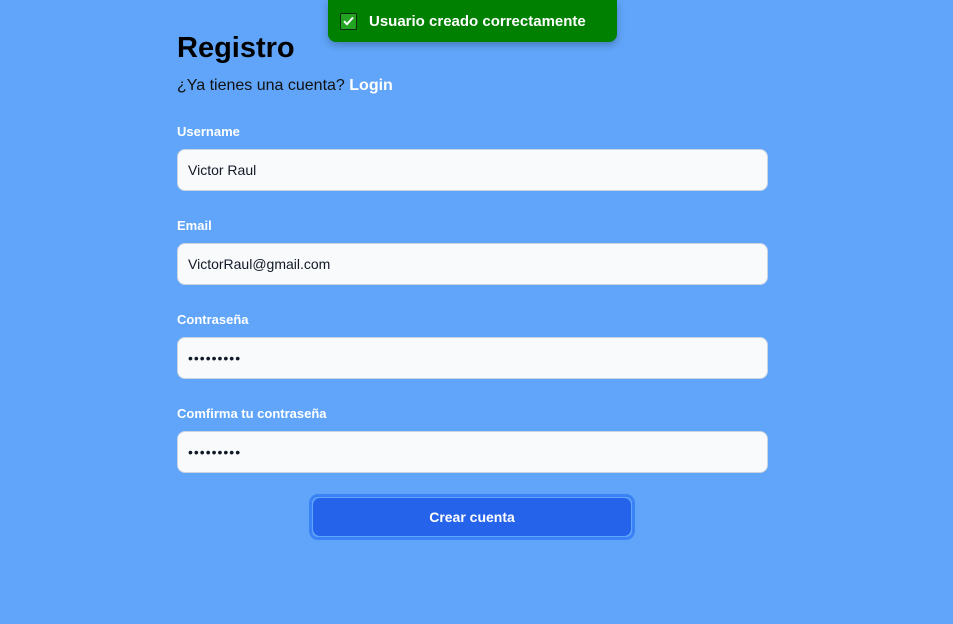 The height and width of the screenshot is (624, 953). I want to click on create-account-button: Crear cuenta, so click(472, 517).